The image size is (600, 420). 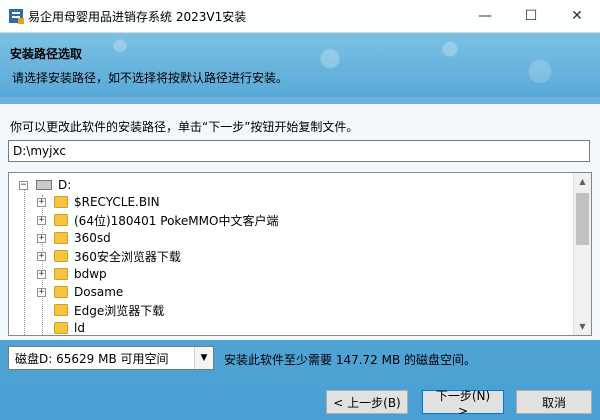 What do you see at coordinates (137, 17) in the screenshot?
I see `window-title: 易企用母婴用品进销存系统 2023V1安装` at bounding box center [137, 17].